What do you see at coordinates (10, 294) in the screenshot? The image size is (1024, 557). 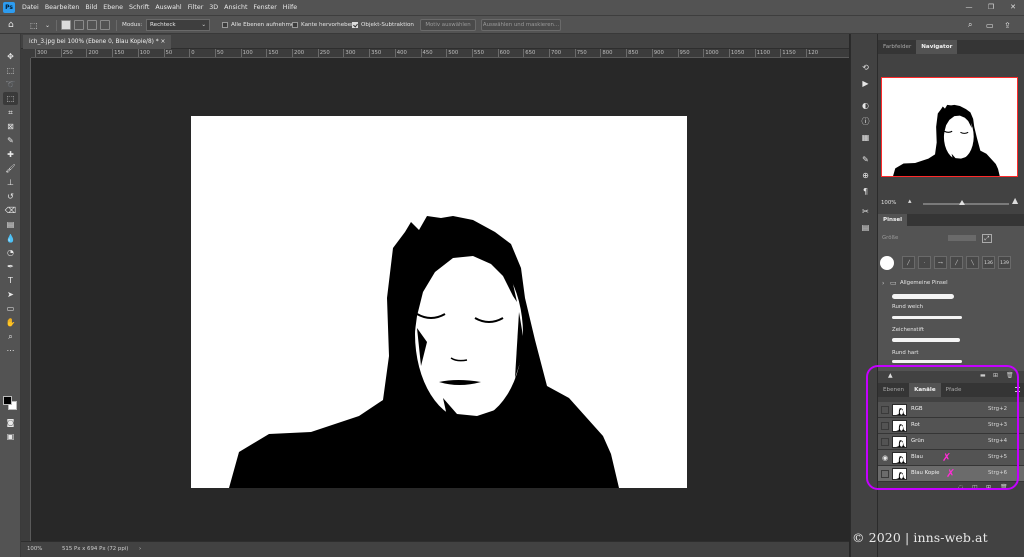 I see `path-selection-tool-icon: ➤` at bounding box center [10, 294].